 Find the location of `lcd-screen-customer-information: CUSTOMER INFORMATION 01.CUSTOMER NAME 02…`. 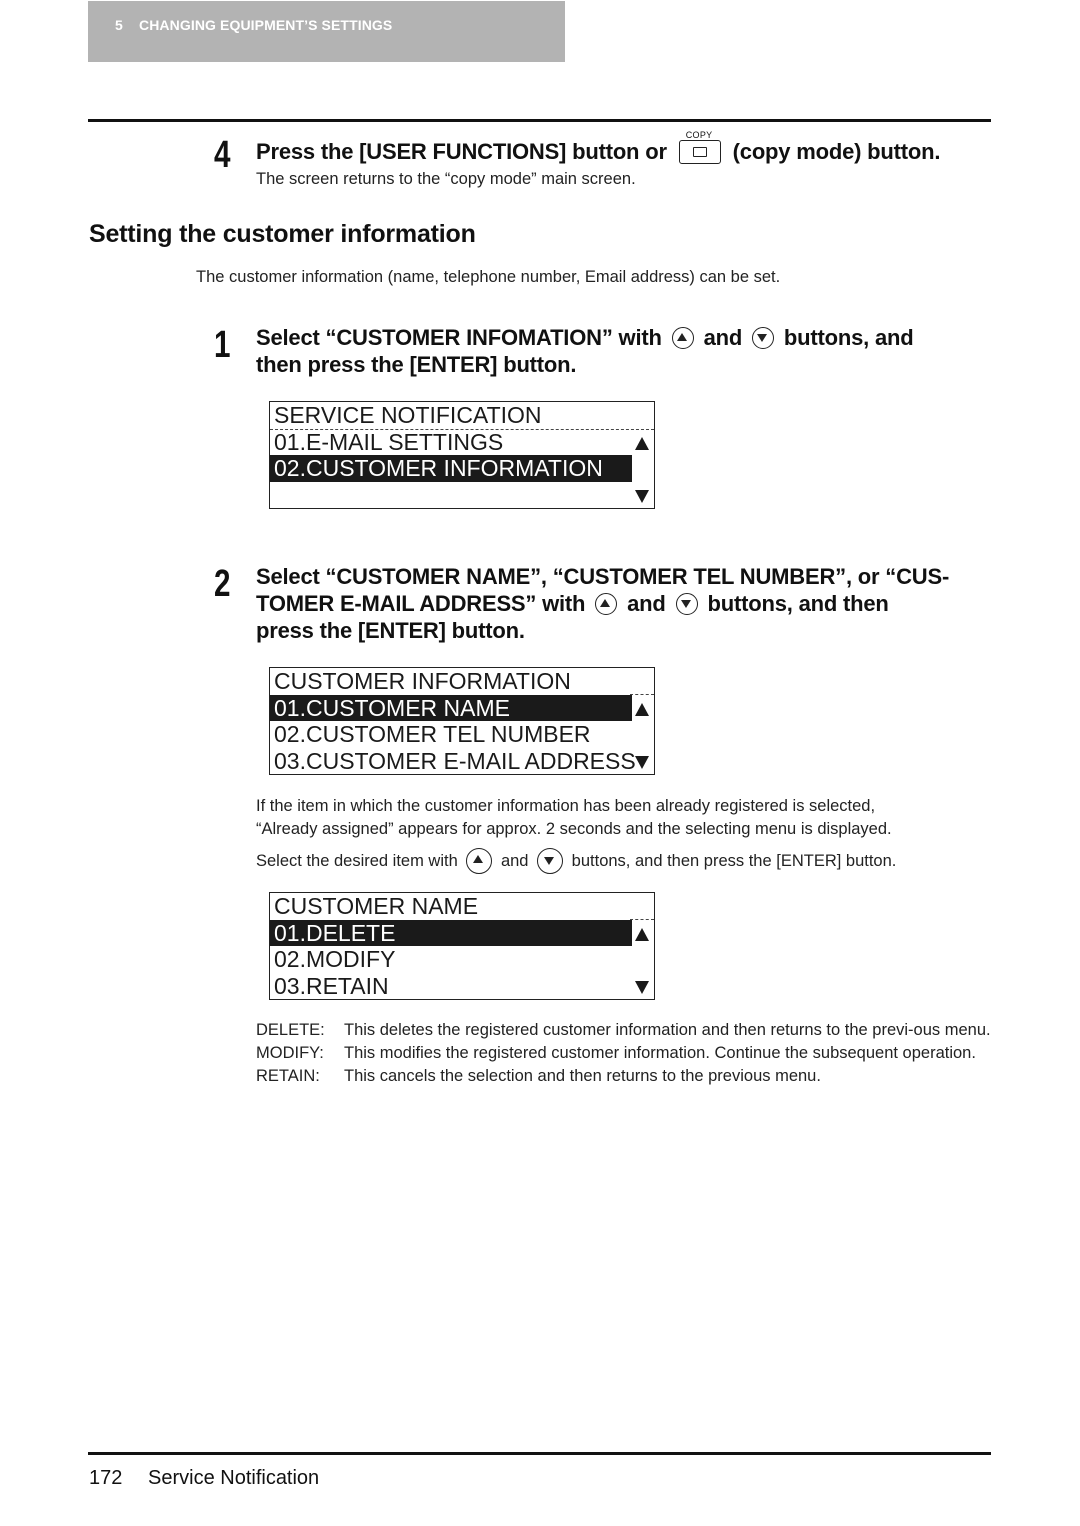

lcd-screen-customer-information: CUSTOMER INFORMATION 01.CUSTOMER NAME 02… is located at coordinates (462, 721).